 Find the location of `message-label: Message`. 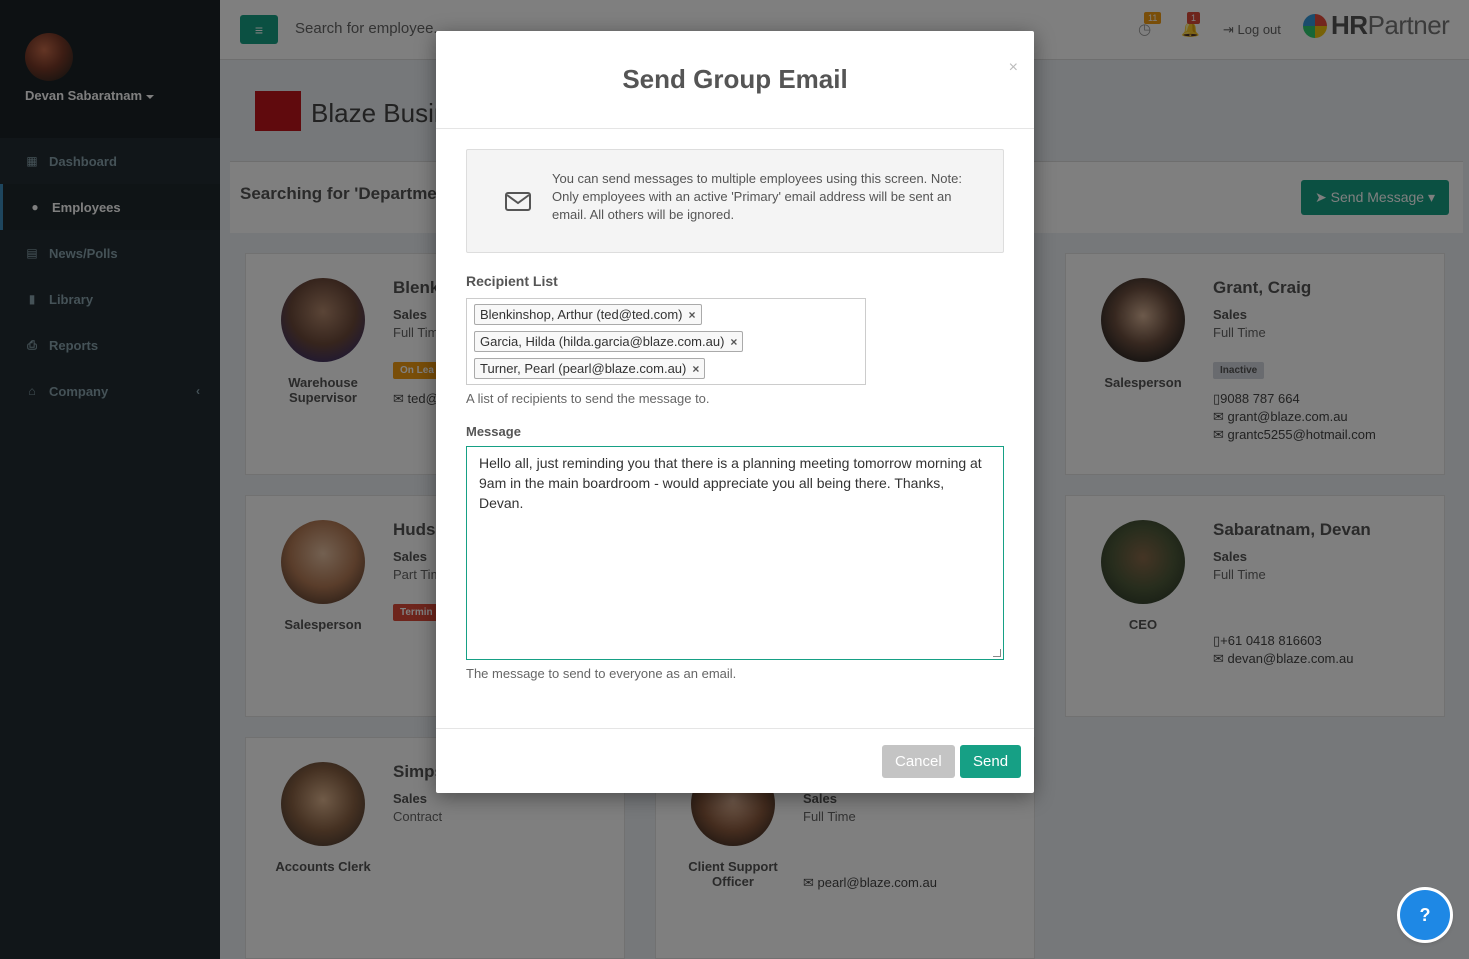

message-label: Message is located at coordinates (493, 431).